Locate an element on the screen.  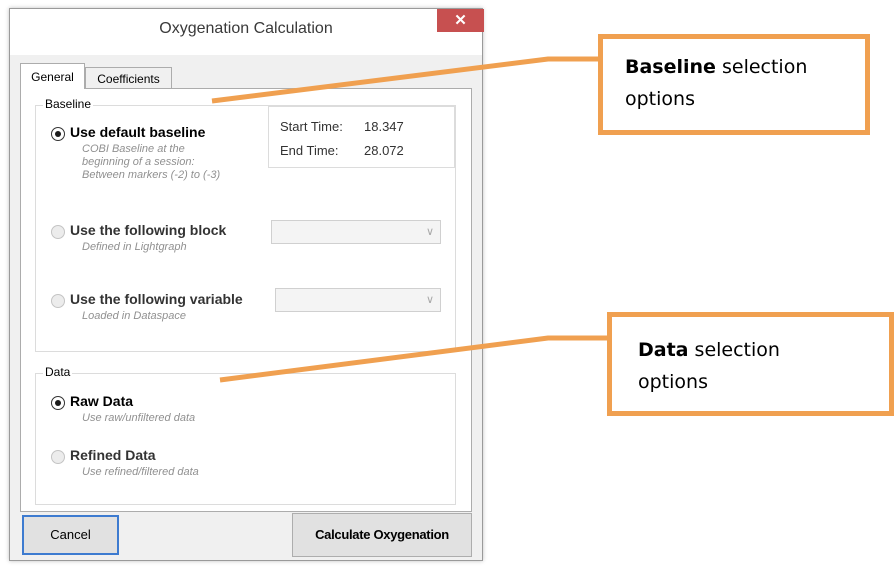
data-callout-rest: selection is located at coordinates (734, 350).